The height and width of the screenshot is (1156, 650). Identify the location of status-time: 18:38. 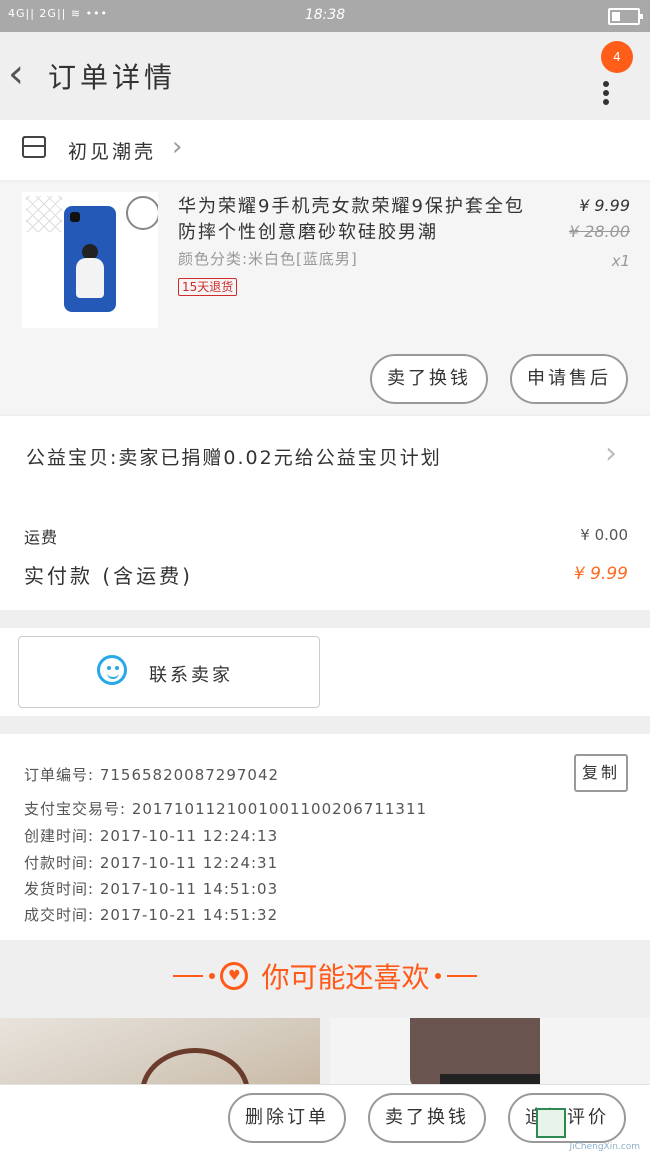
(325, 15).